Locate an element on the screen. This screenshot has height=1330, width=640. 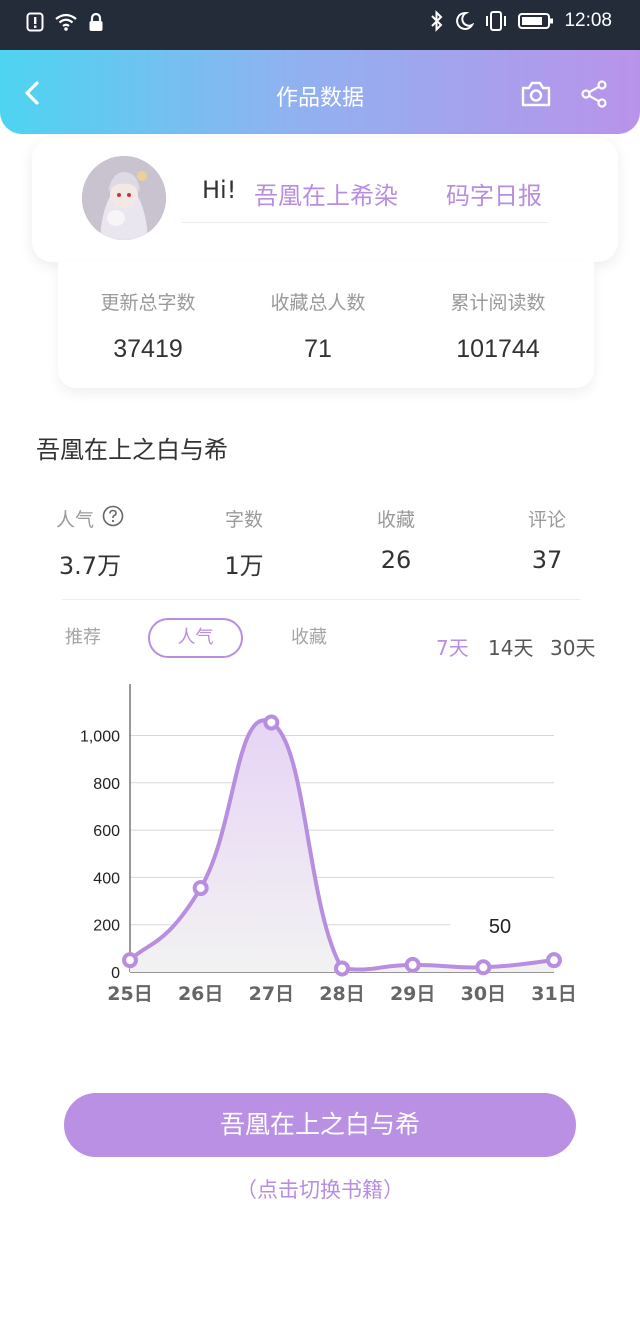
chart-metric-tabs: 推荐 人气 收藏 is located at coordinates (320, 639).